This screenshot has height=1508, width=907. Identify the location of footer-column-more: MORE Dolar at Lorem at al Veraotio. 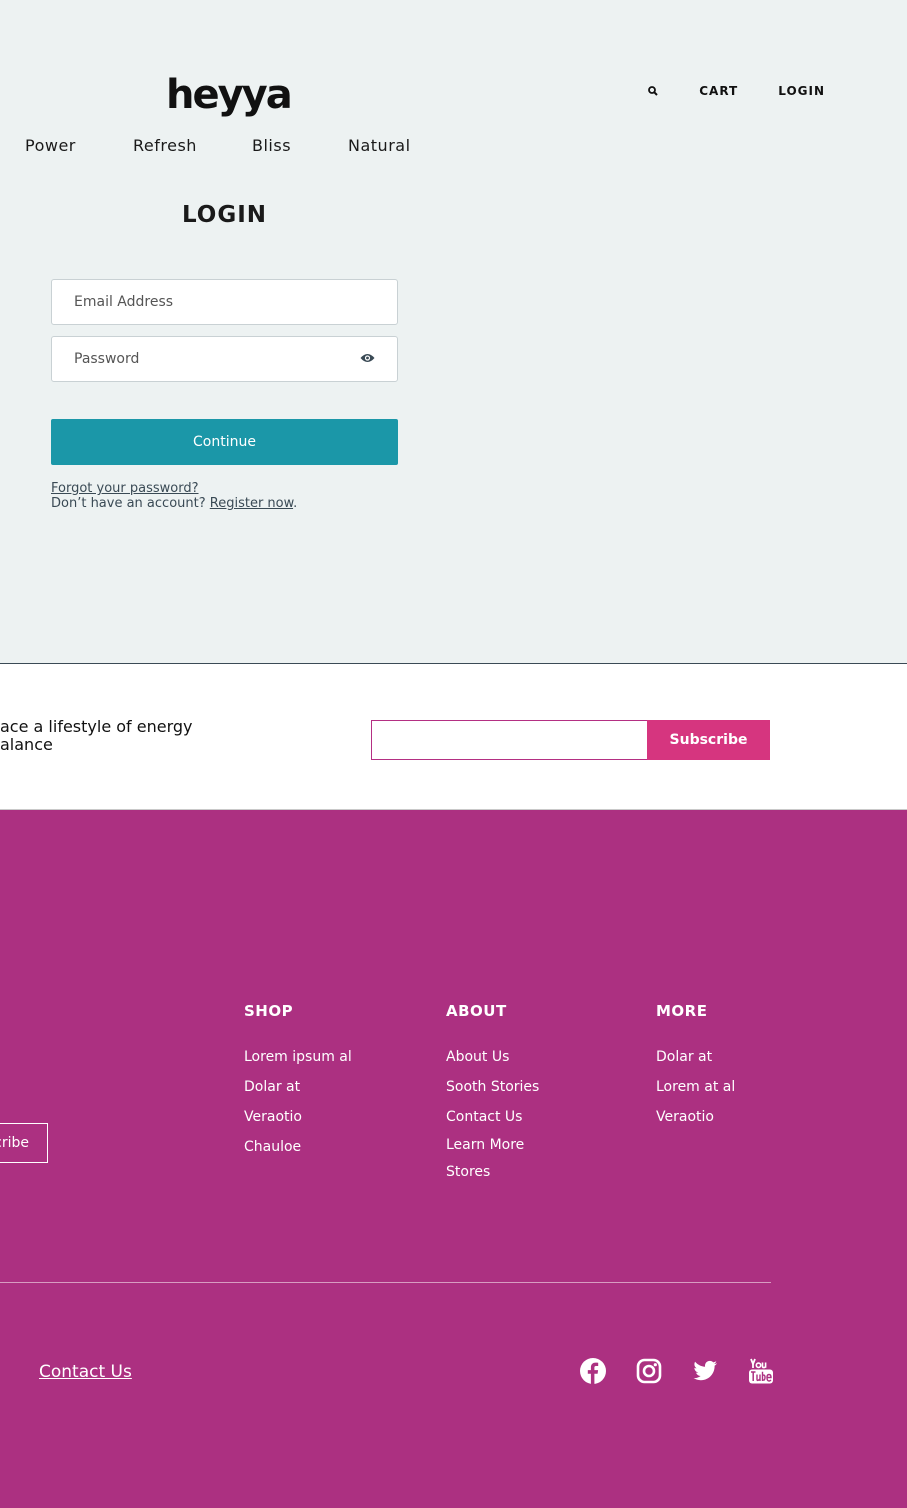
(695, 1067).